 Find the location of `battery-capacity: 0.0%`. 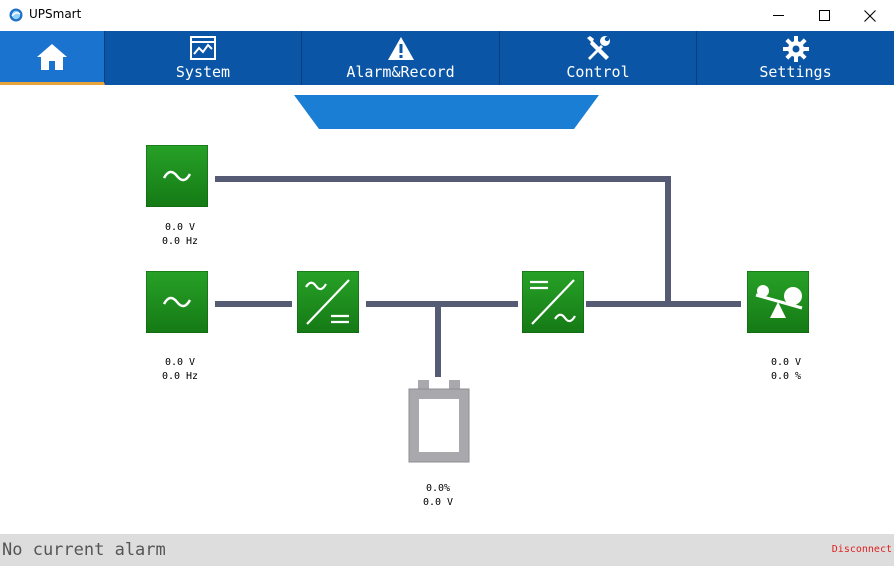

battery-capacity: 0.0% is located at coordinates (438, 488).